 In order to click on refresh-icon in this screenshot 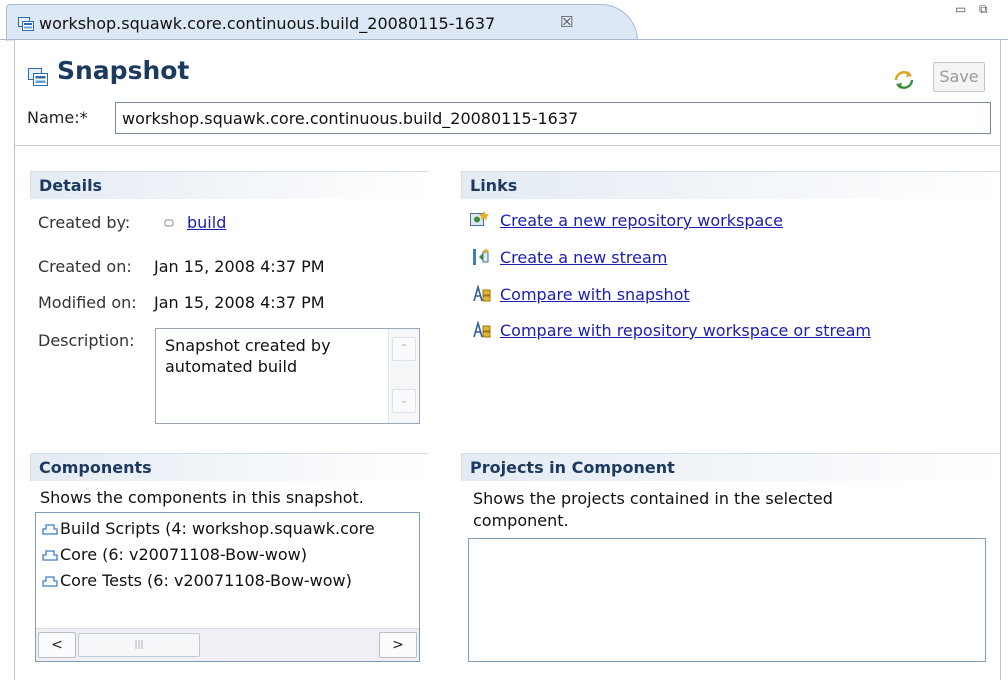, I will do `click(904, 80)`.